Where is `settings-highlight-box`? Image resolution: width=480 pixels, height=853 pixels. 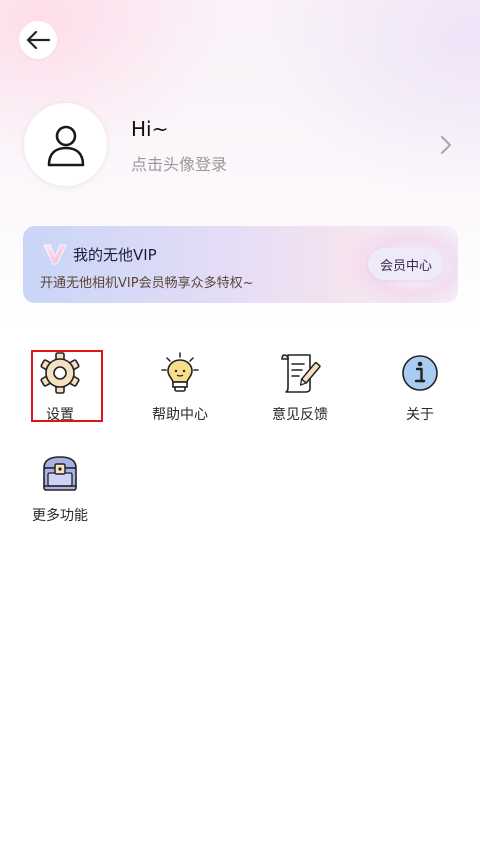 settings-highlight-box is located at coordinates (67, 386).